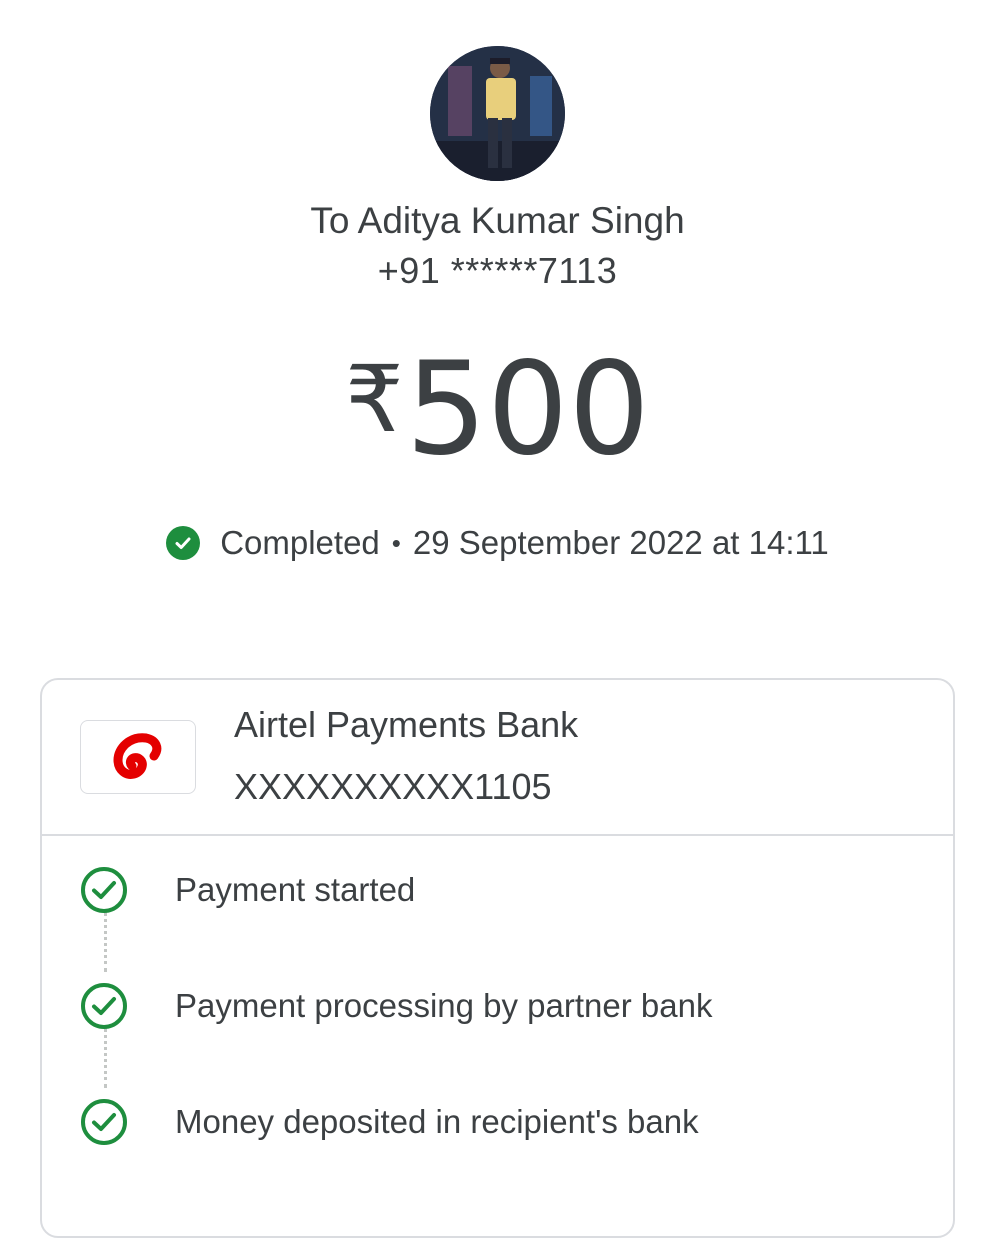 The height and width of the screenshot is (1238, 995). What do you see at coordinates (295, 889) in the screenshot?
I see `step-label: Payment started` at bounding box center [295, 889].